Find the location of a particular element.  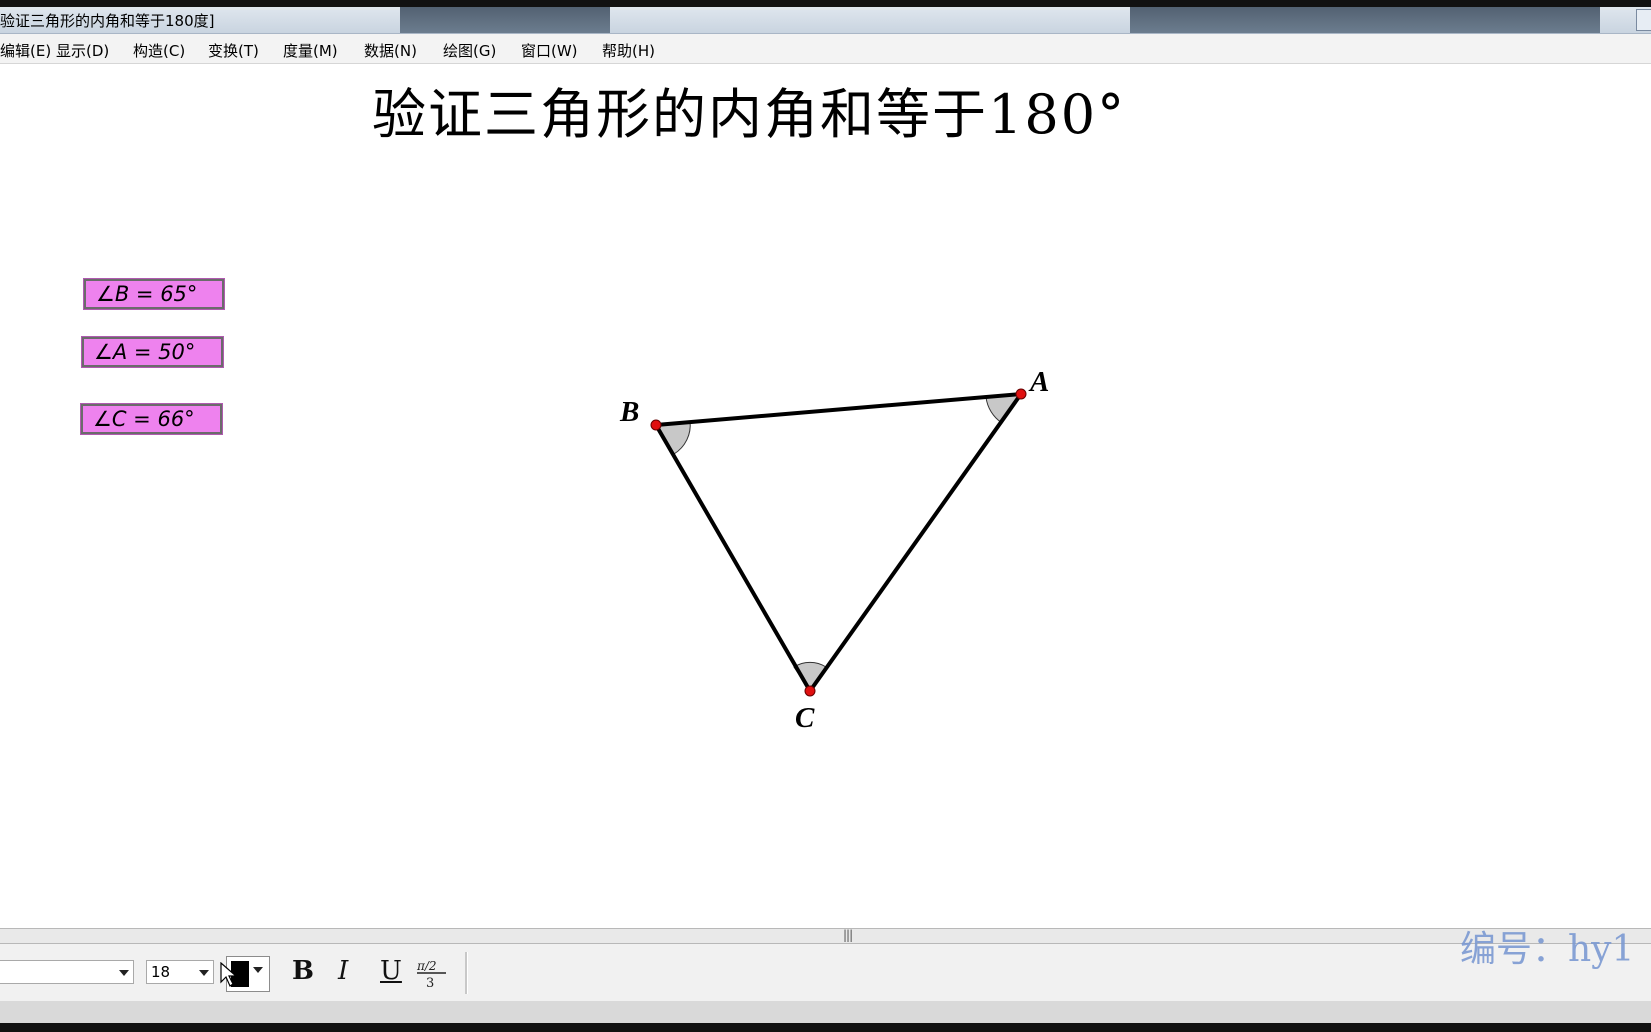

segment-bc is located at coordinates (733, 558).